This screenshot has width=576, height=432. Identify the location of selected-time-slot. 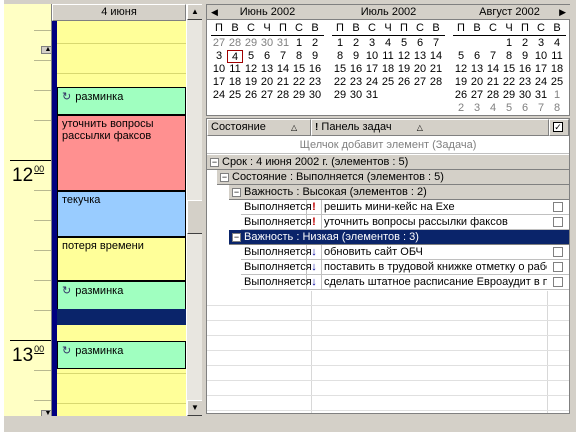
(121, 317).